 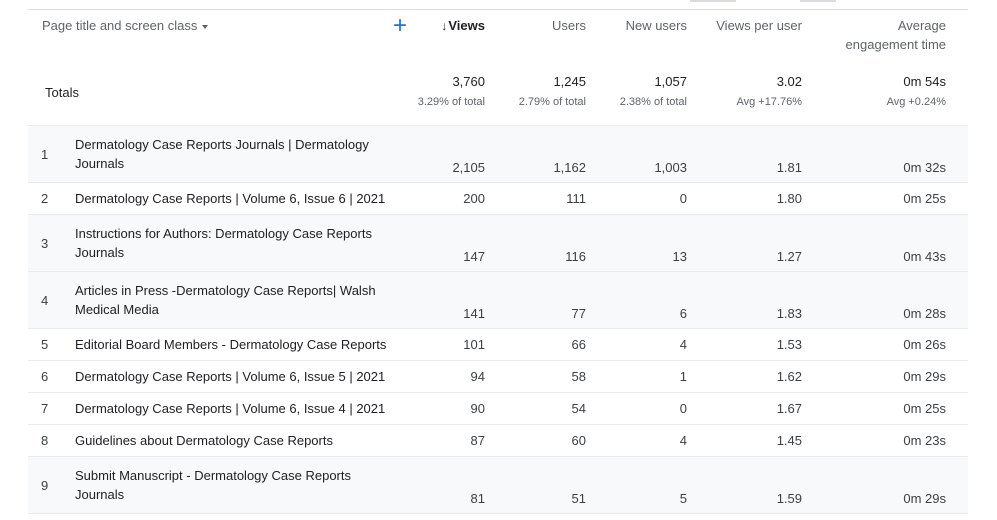 I want to click on row-users: 77, so click(x=549, y=300).